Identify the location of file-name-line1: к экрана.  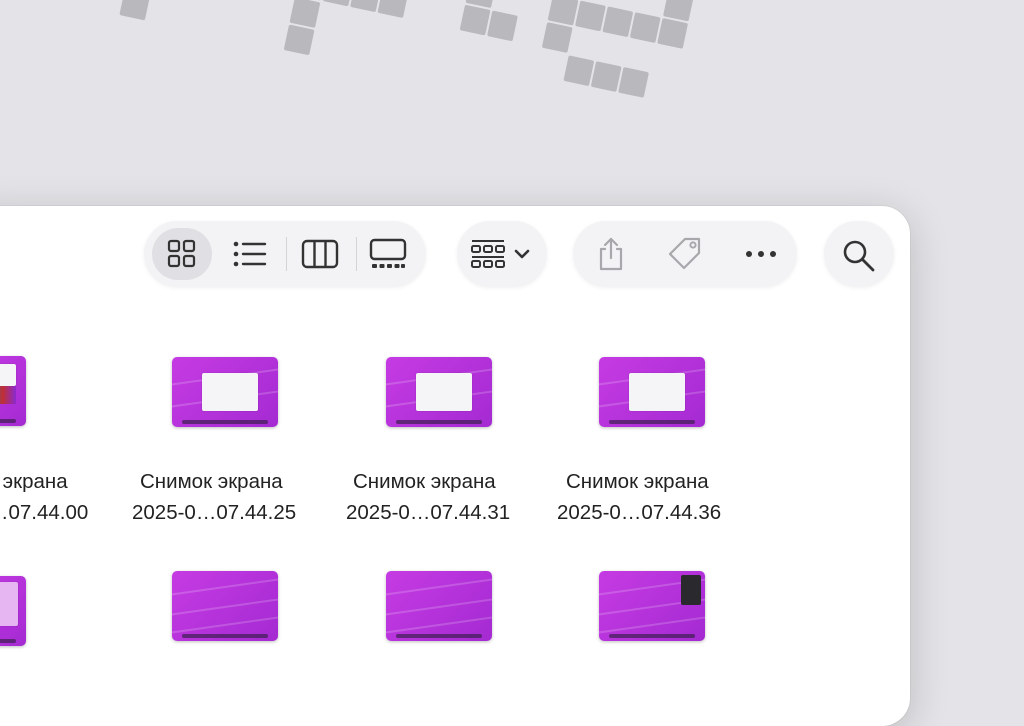
(34, 481).